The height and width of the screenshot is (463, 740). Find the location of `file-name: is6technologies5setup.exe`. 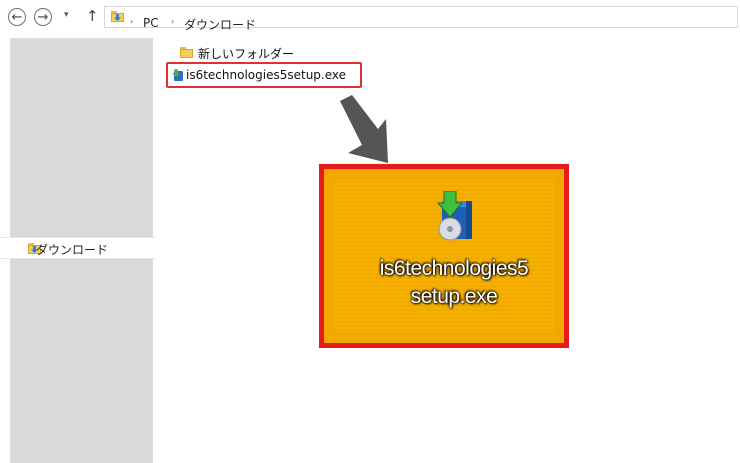

file-name: is6technologies5setup.exe is located at coordinates (266, 75).